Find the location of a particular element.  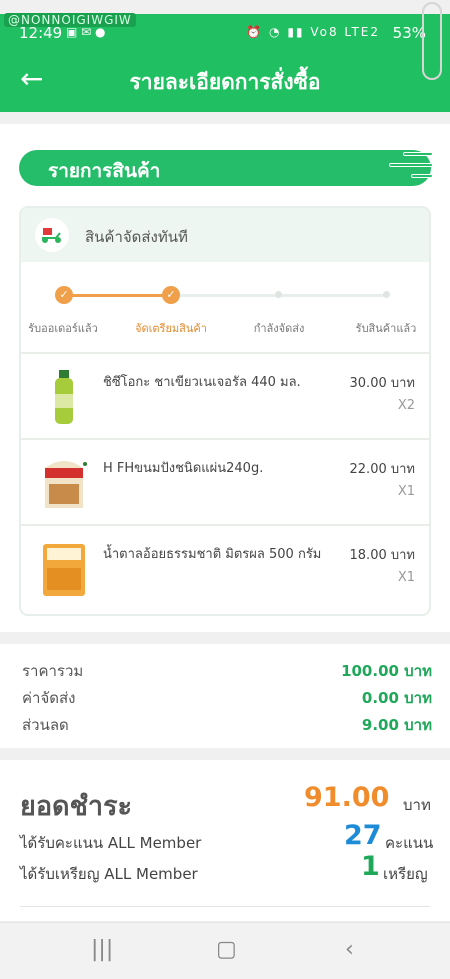

step-label: รับสินค้าแล้ว is located at coordinates (386, 328).